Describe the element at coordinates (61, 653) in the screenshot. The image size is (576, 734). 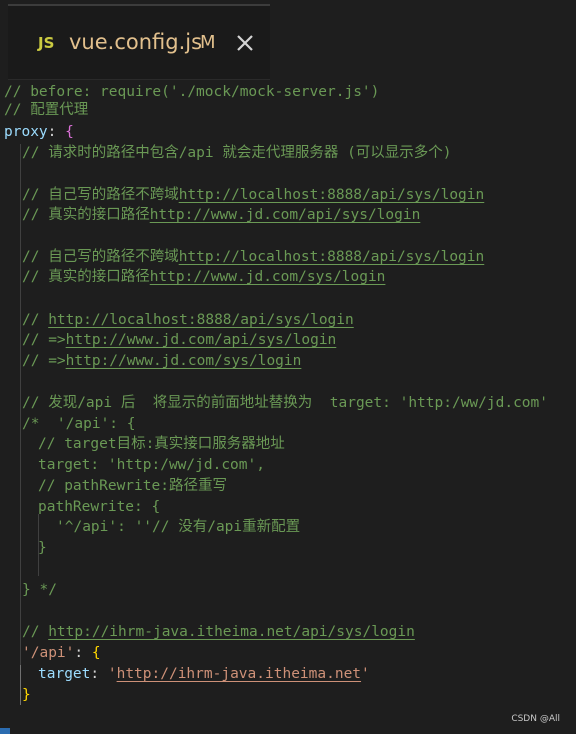
I see `code-line: '/api': {` at that location.